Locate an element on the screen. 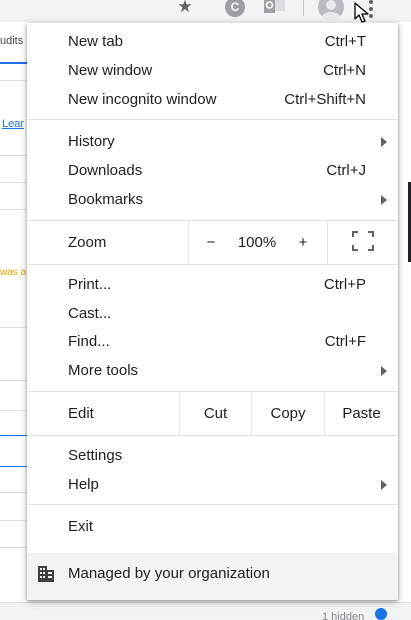  menu-item-downloads: Downloads Ctrl+J is located at coordinates (212, 170).